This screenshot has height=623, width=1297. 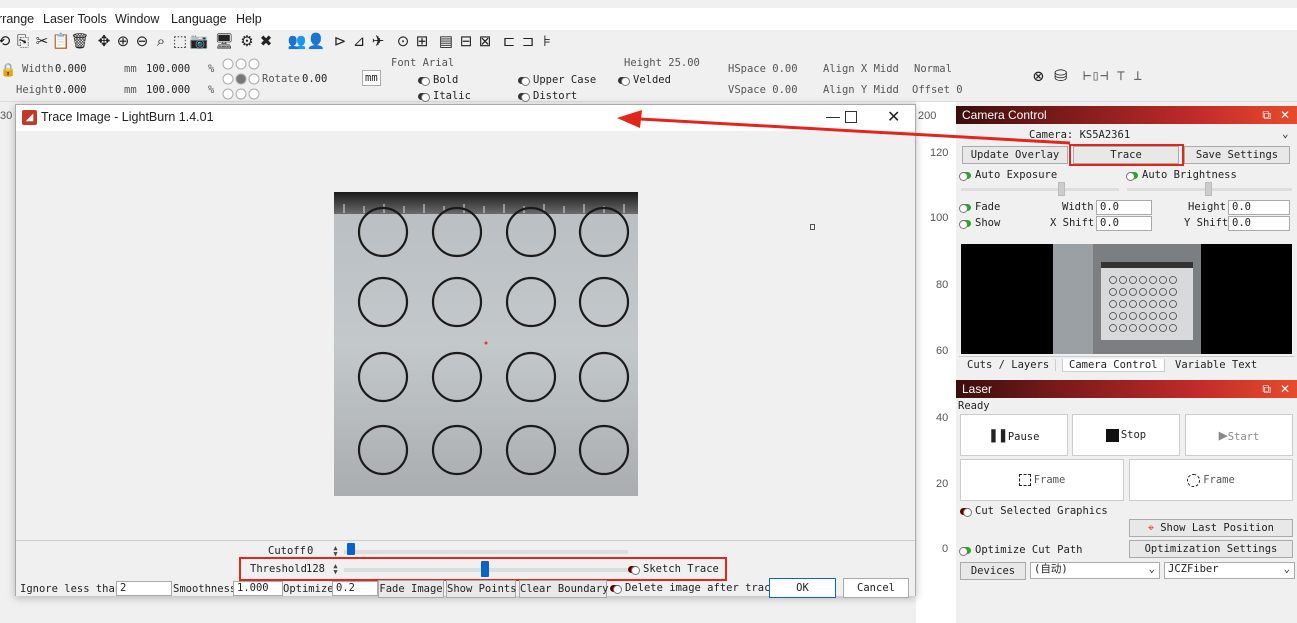 I want to click on flip-h-icon: ⊳, so click(x=340, y=42).